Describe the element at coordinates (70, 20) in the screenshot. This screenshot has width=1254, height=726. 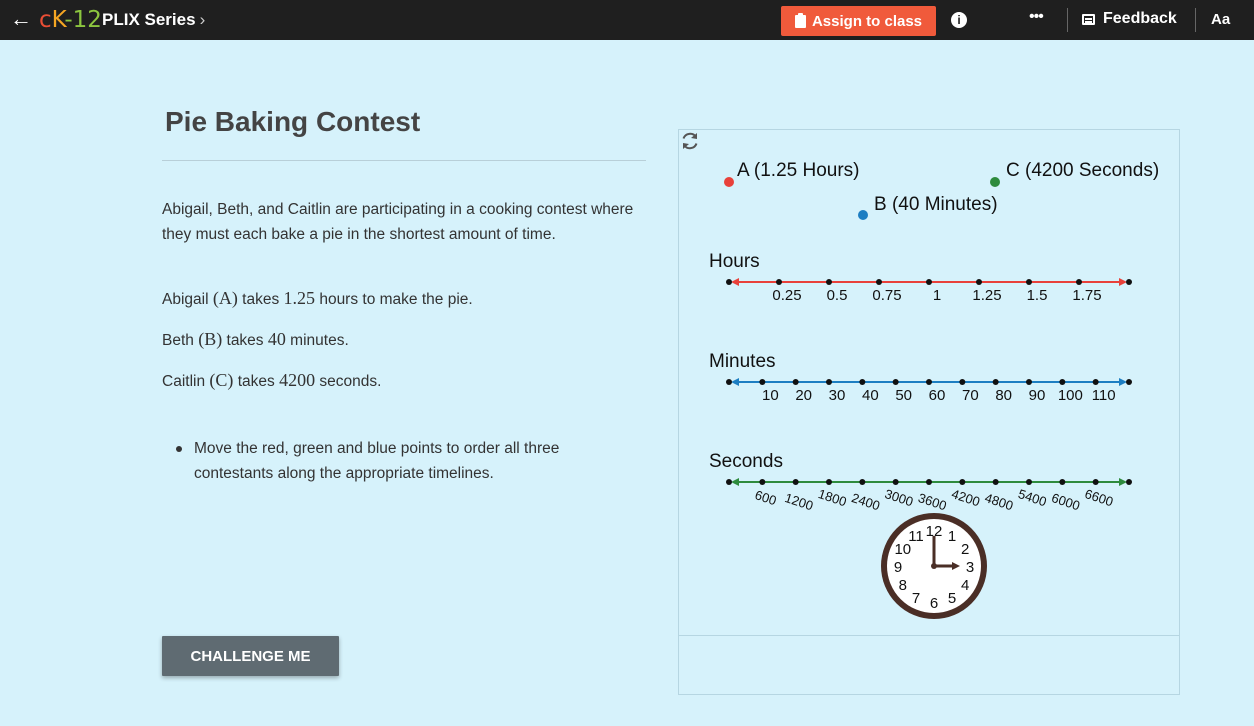
I see `ck12-logo: cK-12` at that location.